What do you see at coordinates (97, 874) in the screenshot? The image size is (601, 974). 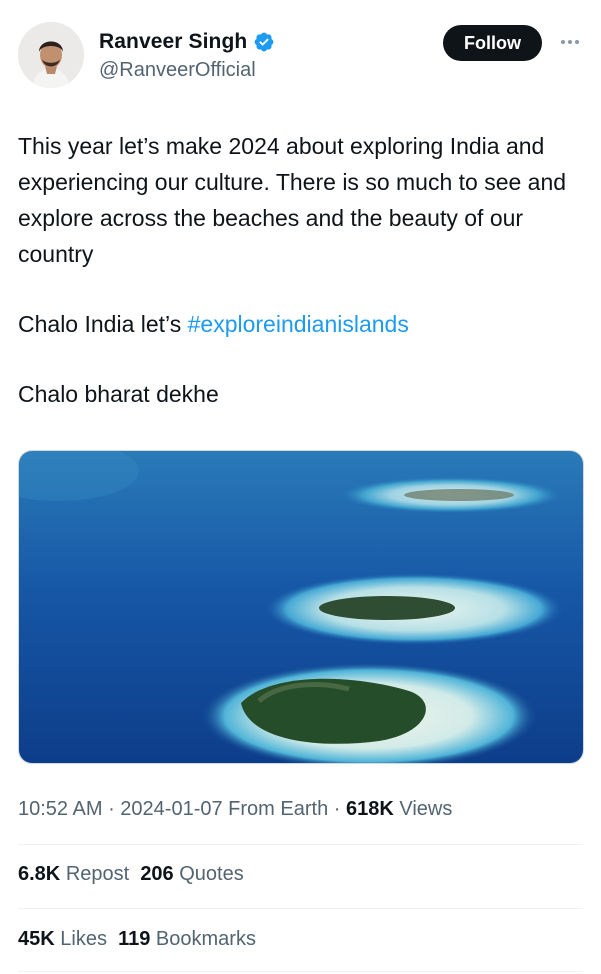 I see `reposts-label: Repost` at bounding box center [97, 874].